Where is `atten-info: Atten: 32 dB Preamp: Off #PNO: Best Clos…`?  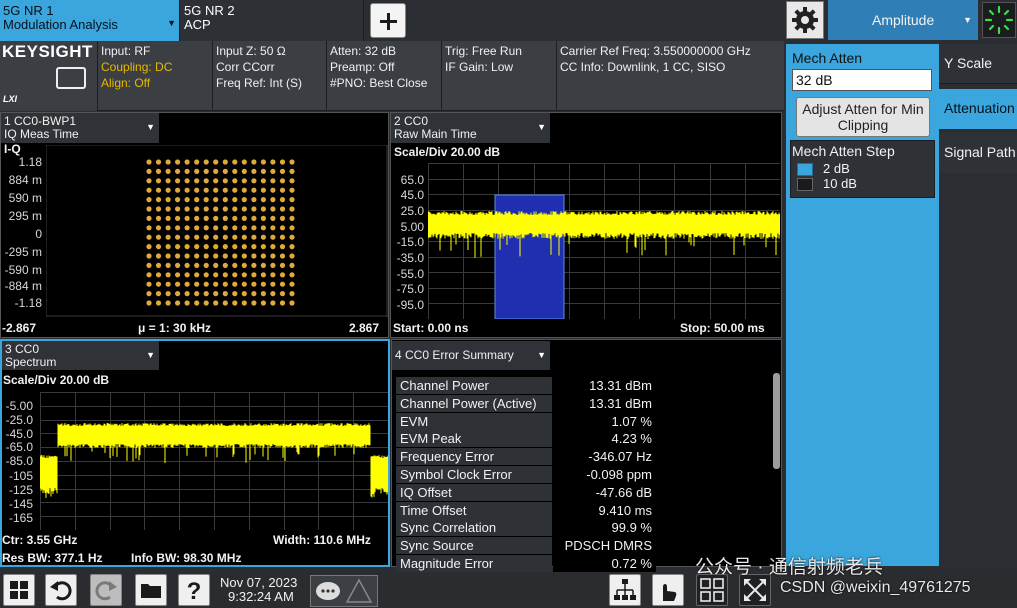
atten-info: Atten: 32 dB Preamp: Off #PNO: Best Clos… is located at coordinates (378, 67).